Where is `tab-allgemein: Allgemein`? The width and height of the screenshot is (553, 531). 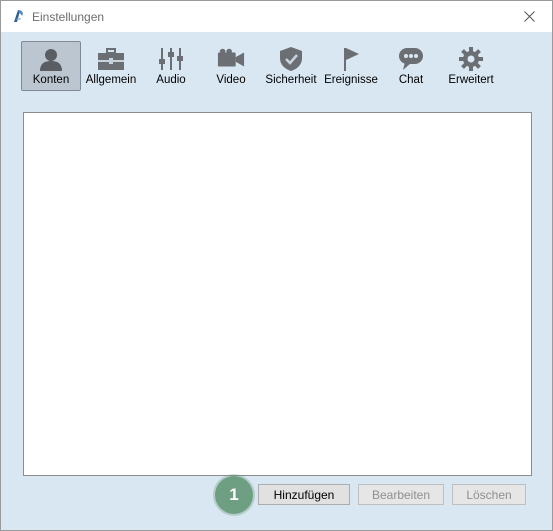
tab-allgemein: Allgemein is located at coordinates (111, 66).